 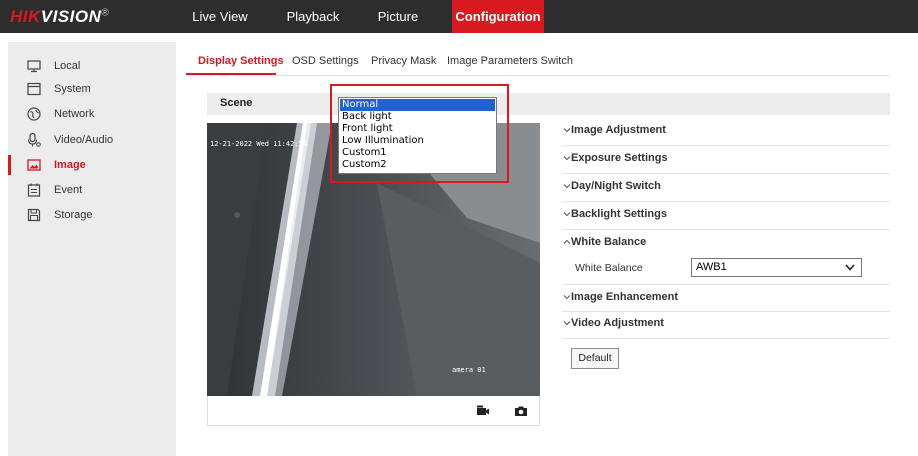 I want to click on camera-icon, so click(x=521, y=411).